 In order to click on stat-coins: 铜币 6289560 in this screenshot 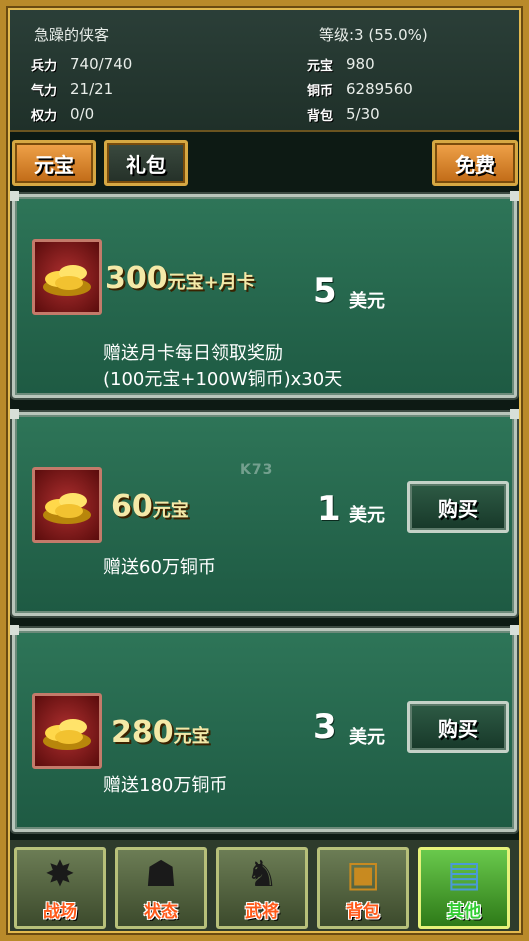, I will do `click(355, 89)`.